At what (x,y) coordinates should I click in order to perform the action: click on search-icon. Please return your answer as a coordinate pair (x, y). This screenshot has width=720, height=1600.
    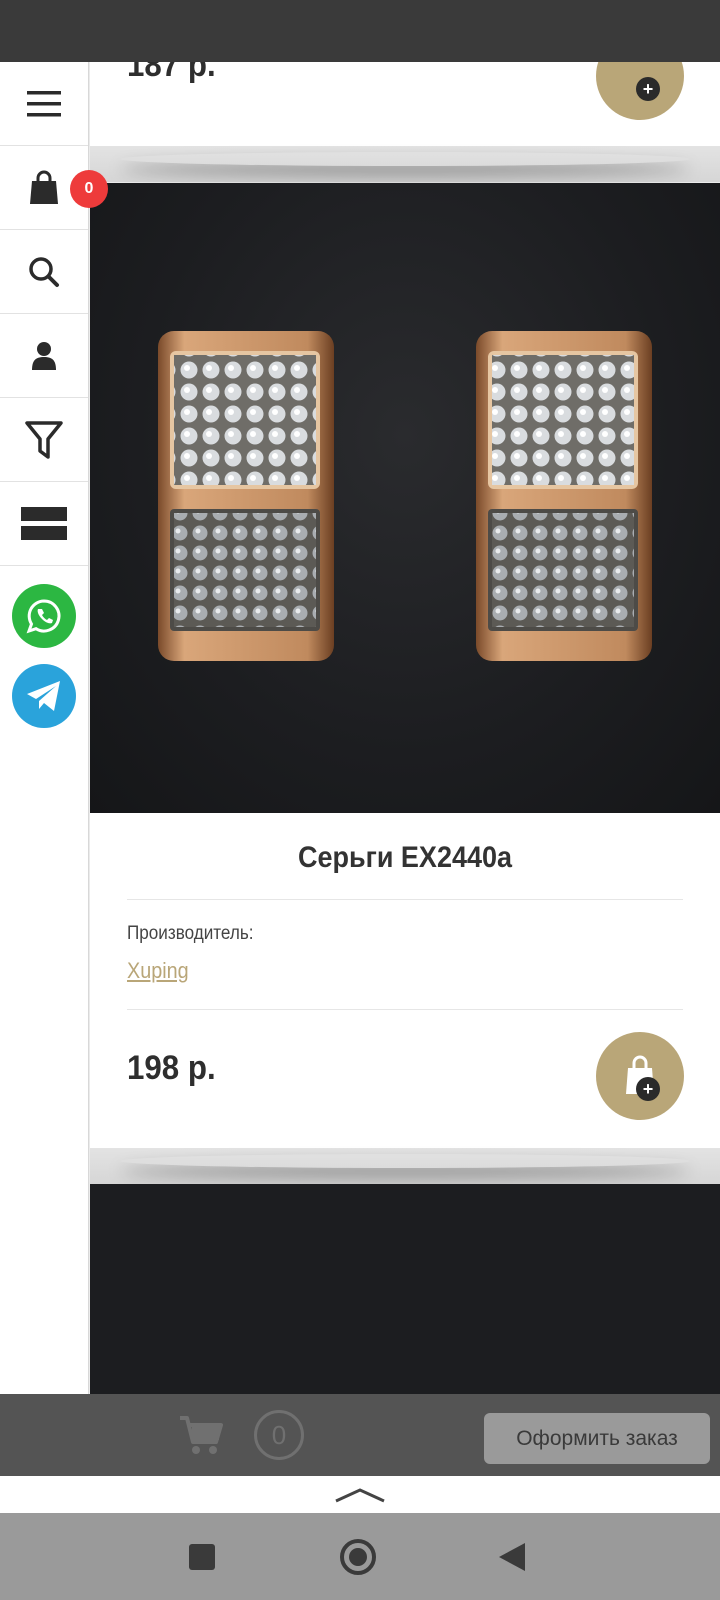
    Looking at the image, I should click on (44, 271).